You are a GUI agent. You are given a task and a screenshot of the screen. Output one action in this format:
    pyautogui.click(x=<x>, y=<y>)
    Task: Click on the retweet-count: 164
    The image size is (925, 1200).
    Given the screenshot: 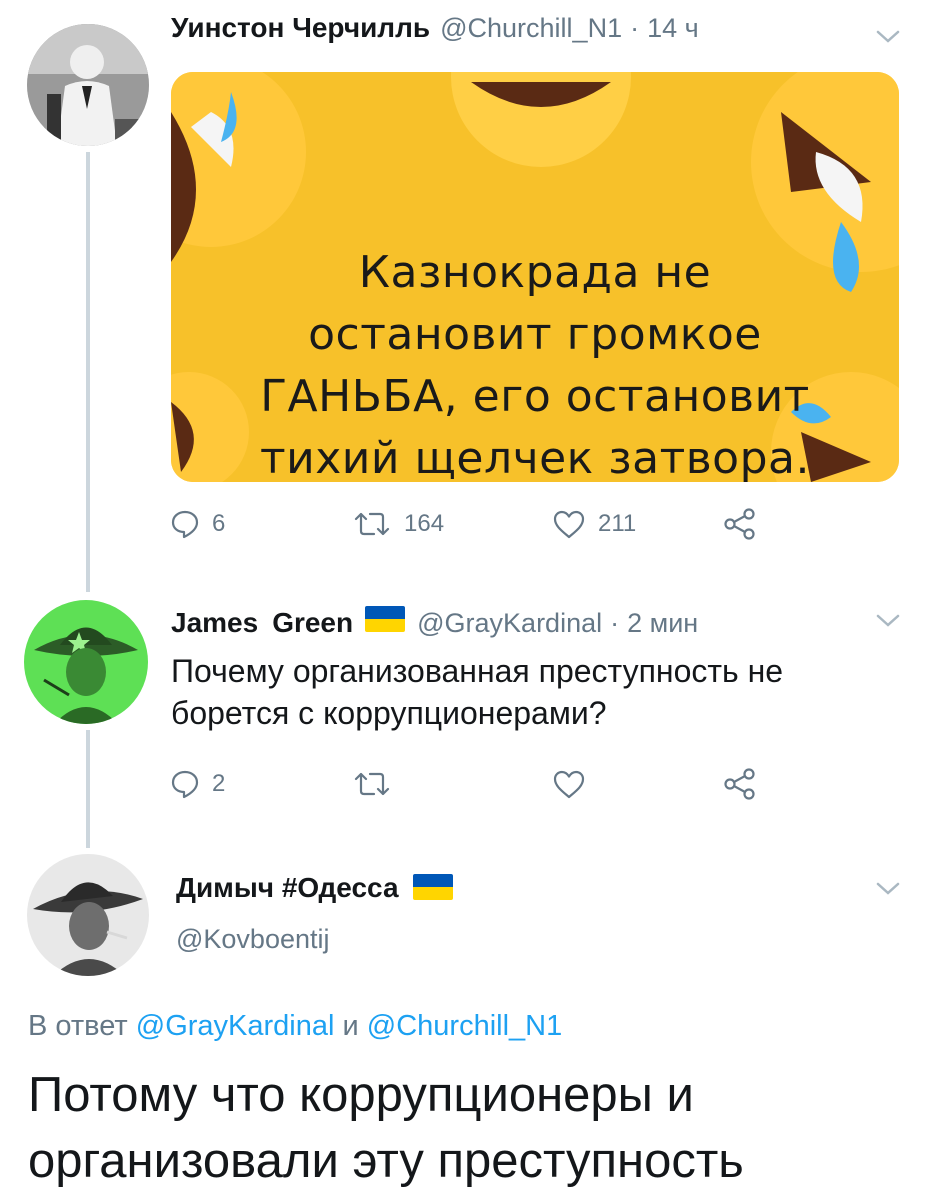 What is the action you would take?
    pyautogui.click(x=424, y=523)
    